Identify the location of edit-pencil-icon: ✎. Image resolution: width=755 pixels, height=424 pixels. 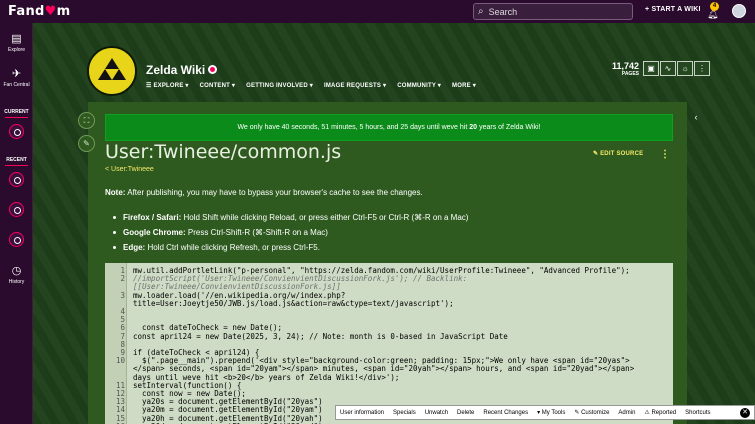
(86, 143).